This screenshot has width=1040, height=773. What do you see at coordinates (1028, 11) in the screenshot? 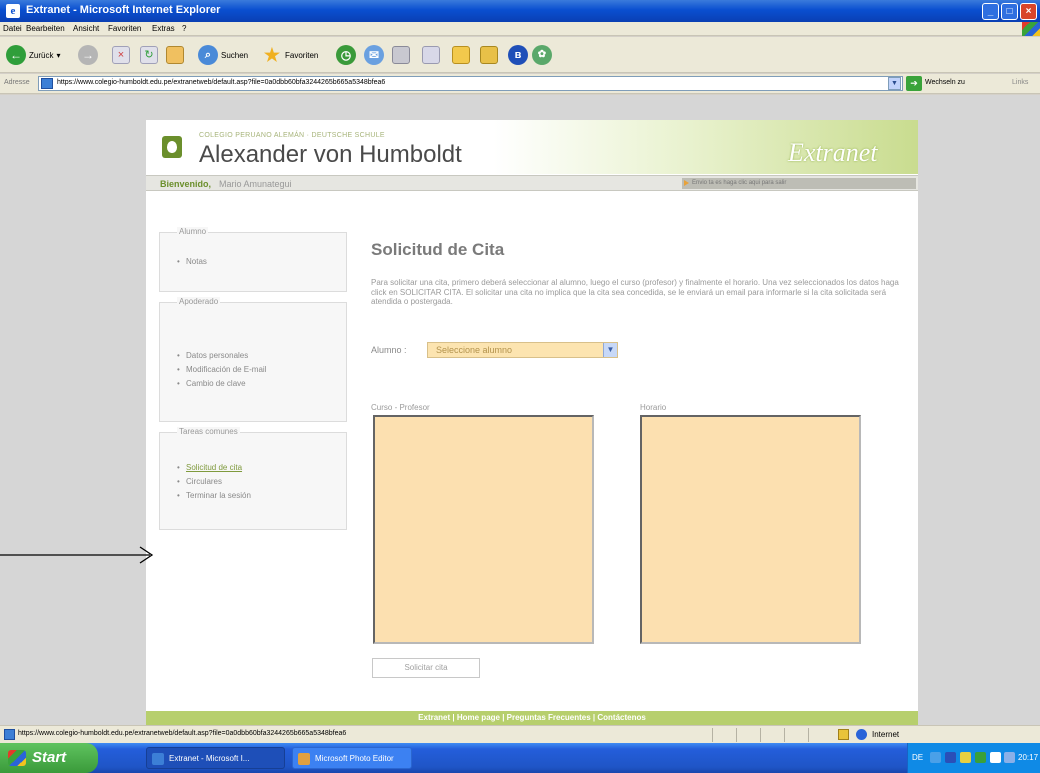
I see `close-button: ×` at bounding box center [1028, 11].